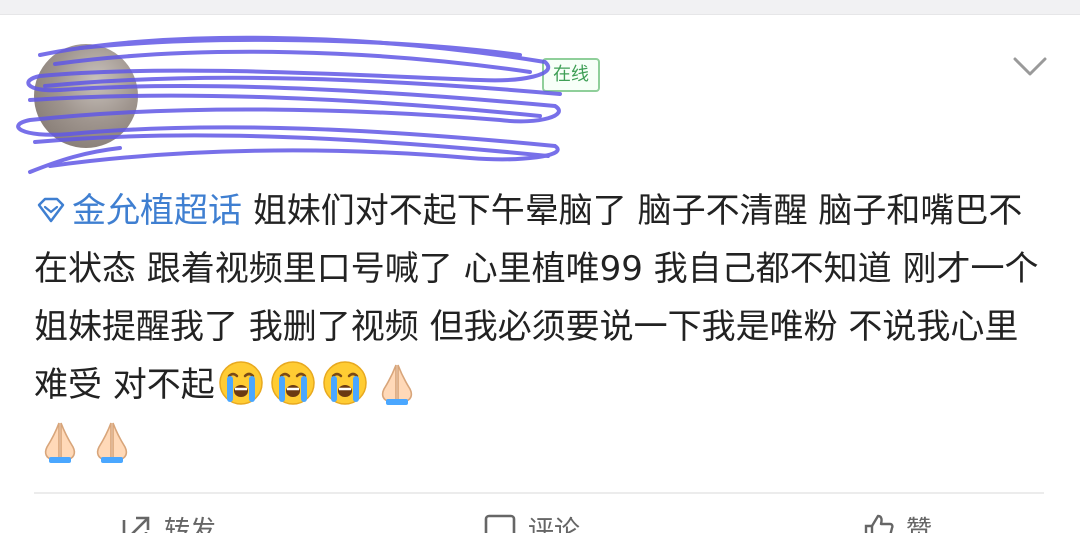  What do you see at coordinates (896, 520) in the screenshot?
I see `like-button: 赞` at bounding box center [896, 520].